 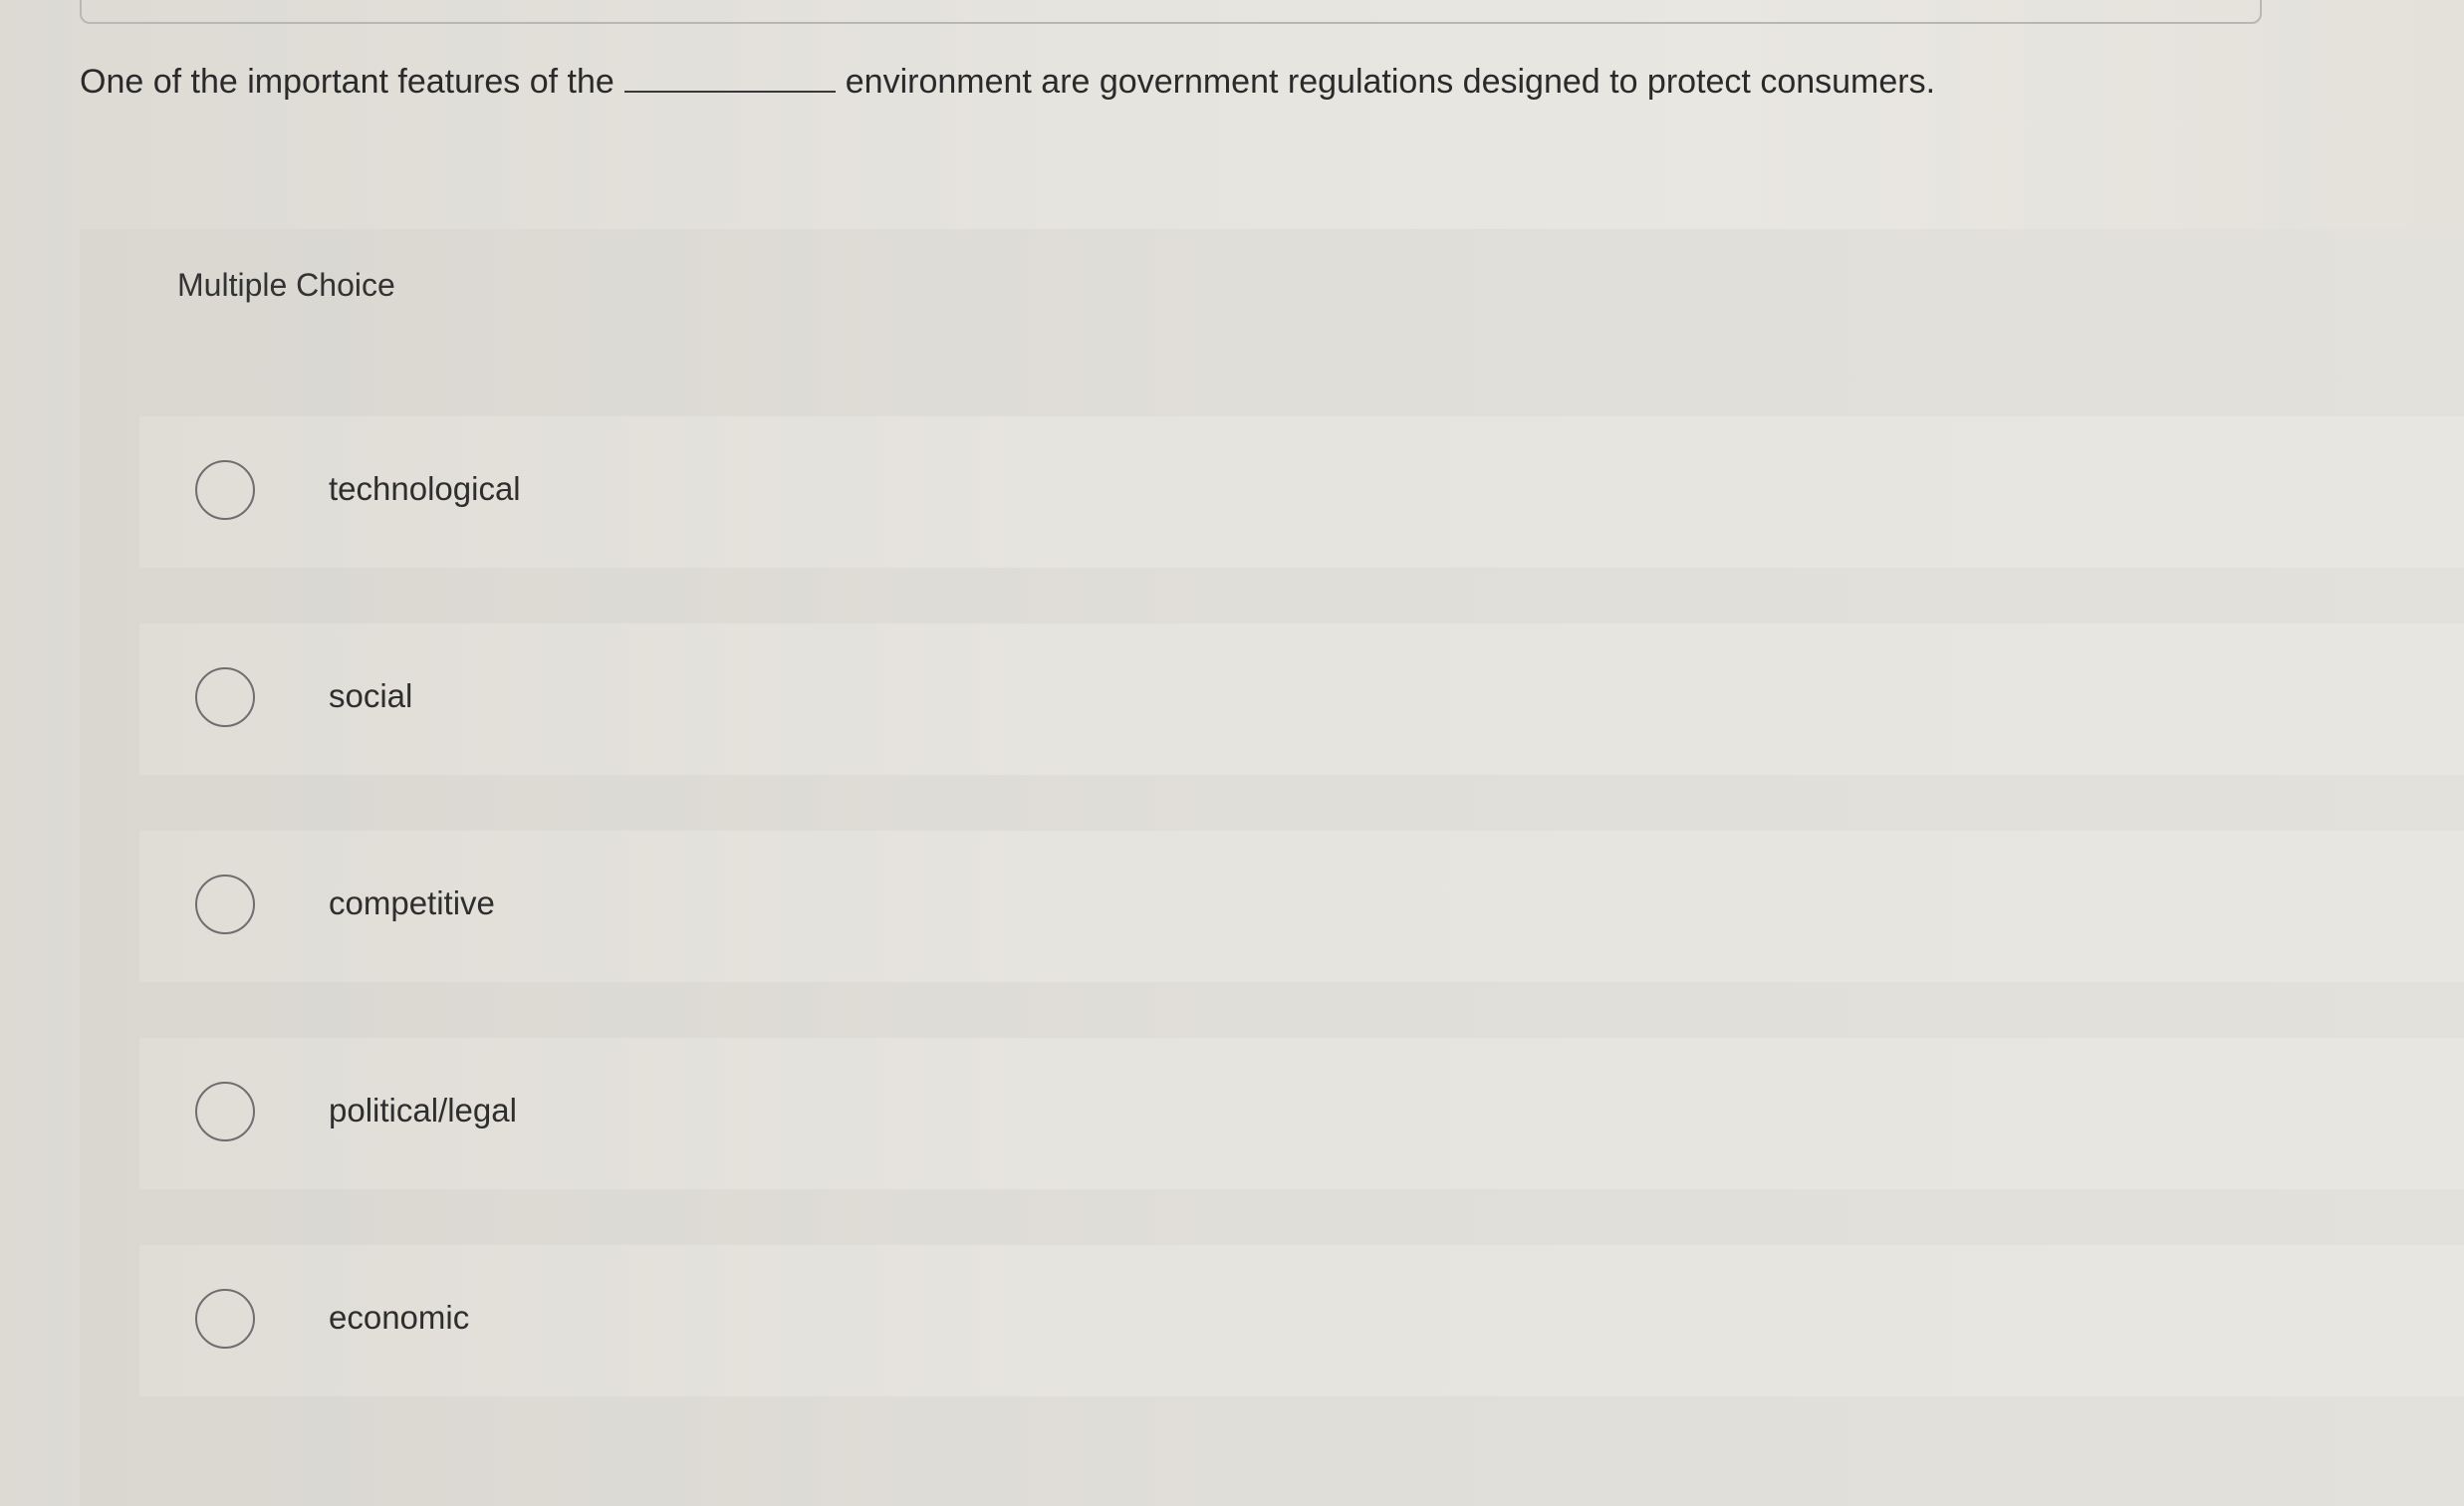 What do you see at coordinates (1171, 12) in the screenshot?
I see `previous-section-frame` at bounding box center [1171, 12].